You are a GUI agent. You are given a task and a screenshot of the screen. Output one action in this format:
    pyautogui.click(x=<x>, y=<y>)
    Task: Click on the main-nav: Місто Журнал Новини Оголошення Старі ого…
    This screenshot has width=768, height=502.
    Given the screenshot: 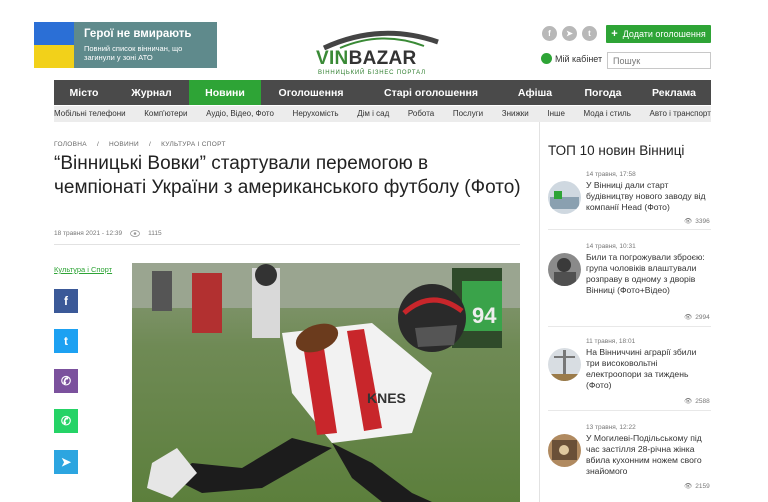 What is the action you would take?
    pyautogui.click(x=382, y=92)
    